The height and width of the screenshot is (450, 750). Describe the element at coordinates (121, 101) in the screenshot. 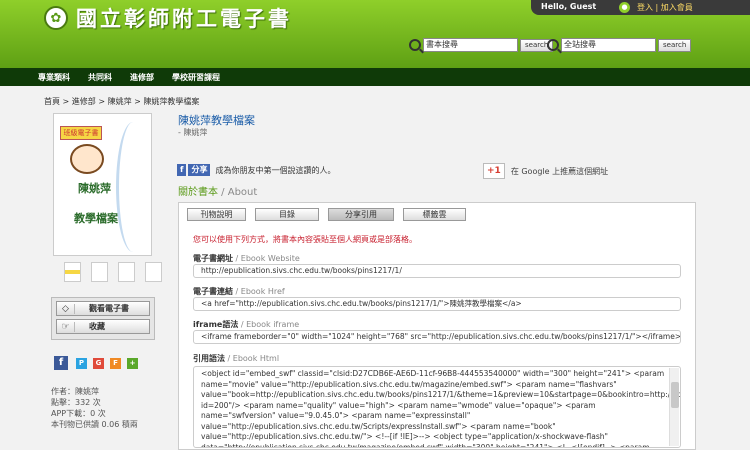

I see `breadcrumb: 首頁 > 進修部 > 陳姚萍 > 陳姚萍教學檔案` at that location.